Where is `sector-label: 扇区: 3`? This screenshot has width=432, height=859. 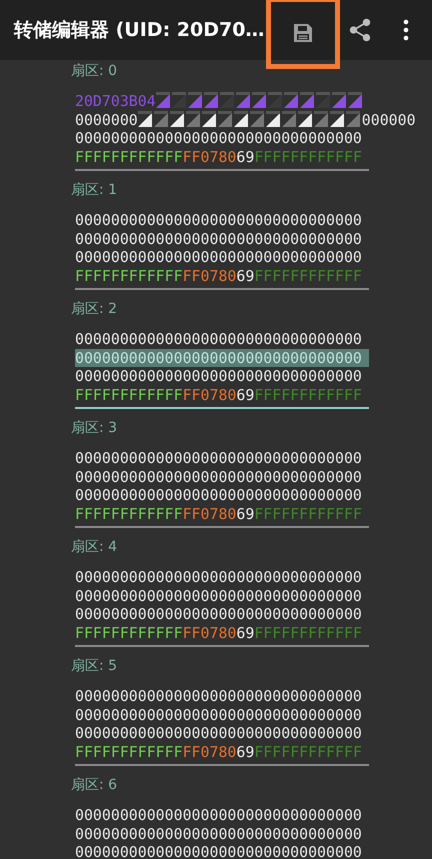 sector-label: 扇区: 3 is located at coordinates (94, 428).